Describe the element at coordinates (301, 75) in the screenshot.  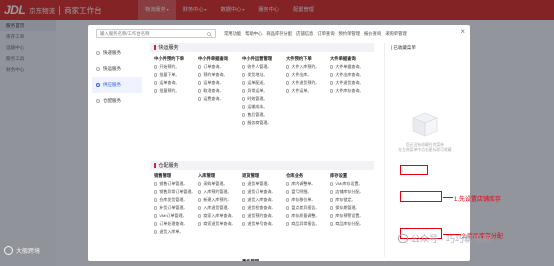
I see `menu-item: 大件出库 ›` at that location.